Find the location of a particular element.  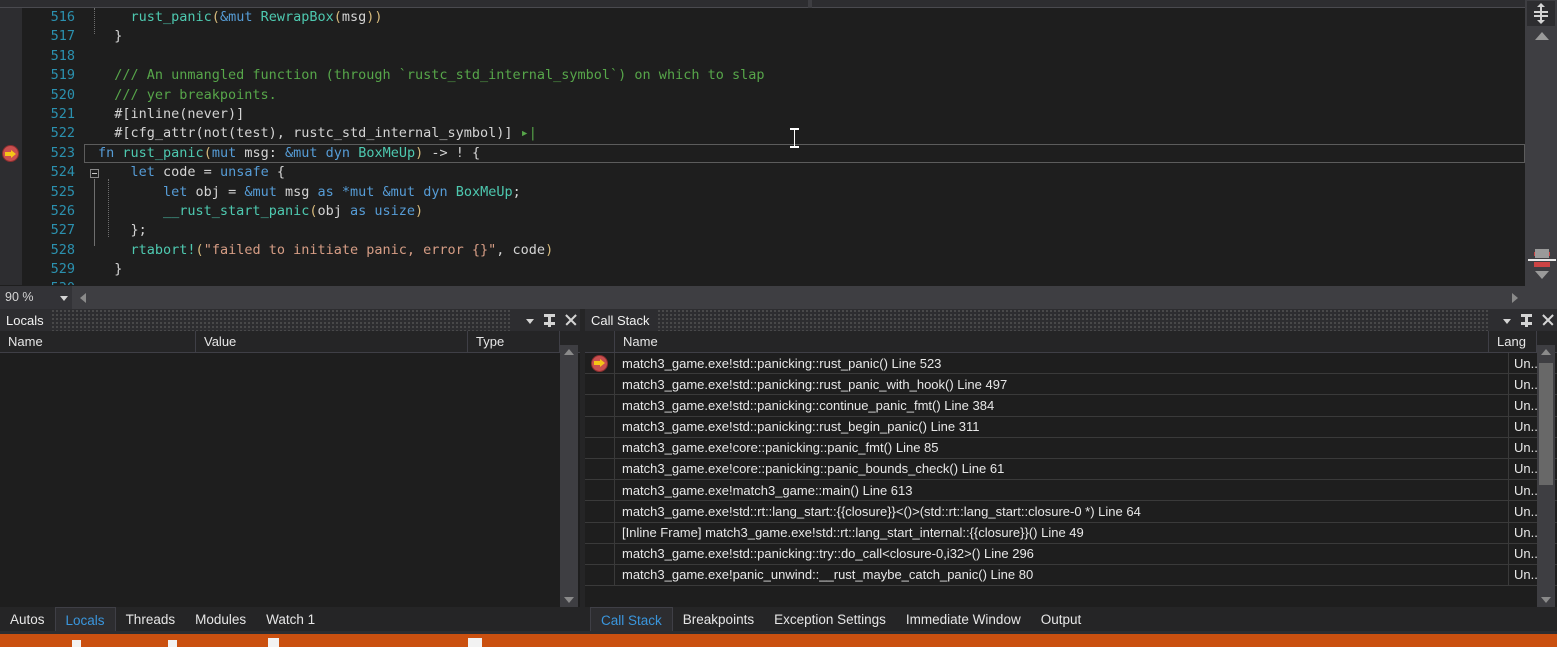

call-stack-panel-pin-button is located at coordinates (1527, 320).